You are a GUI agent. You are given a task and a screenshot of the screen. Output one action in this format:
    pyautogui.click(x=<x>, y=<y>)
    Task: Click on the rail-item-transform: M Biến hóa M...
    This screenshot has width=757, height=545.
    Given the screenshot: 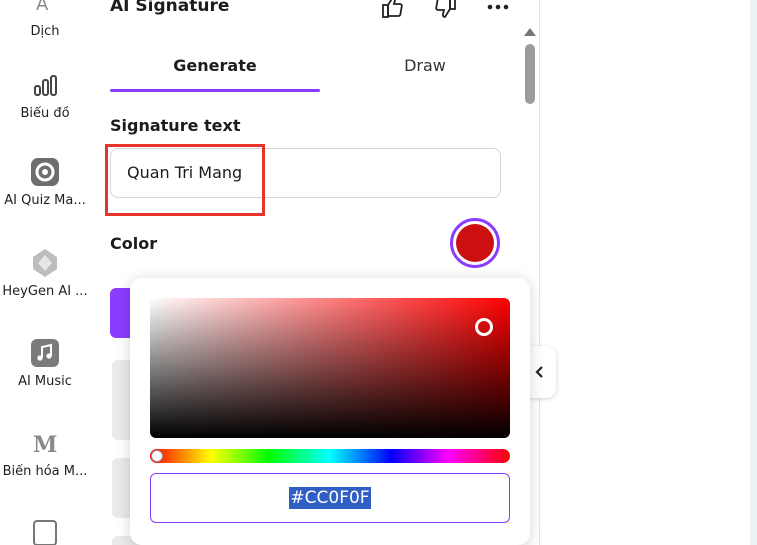 What is the action you would take?
    pyautogui.click(x=45, y=453)
    